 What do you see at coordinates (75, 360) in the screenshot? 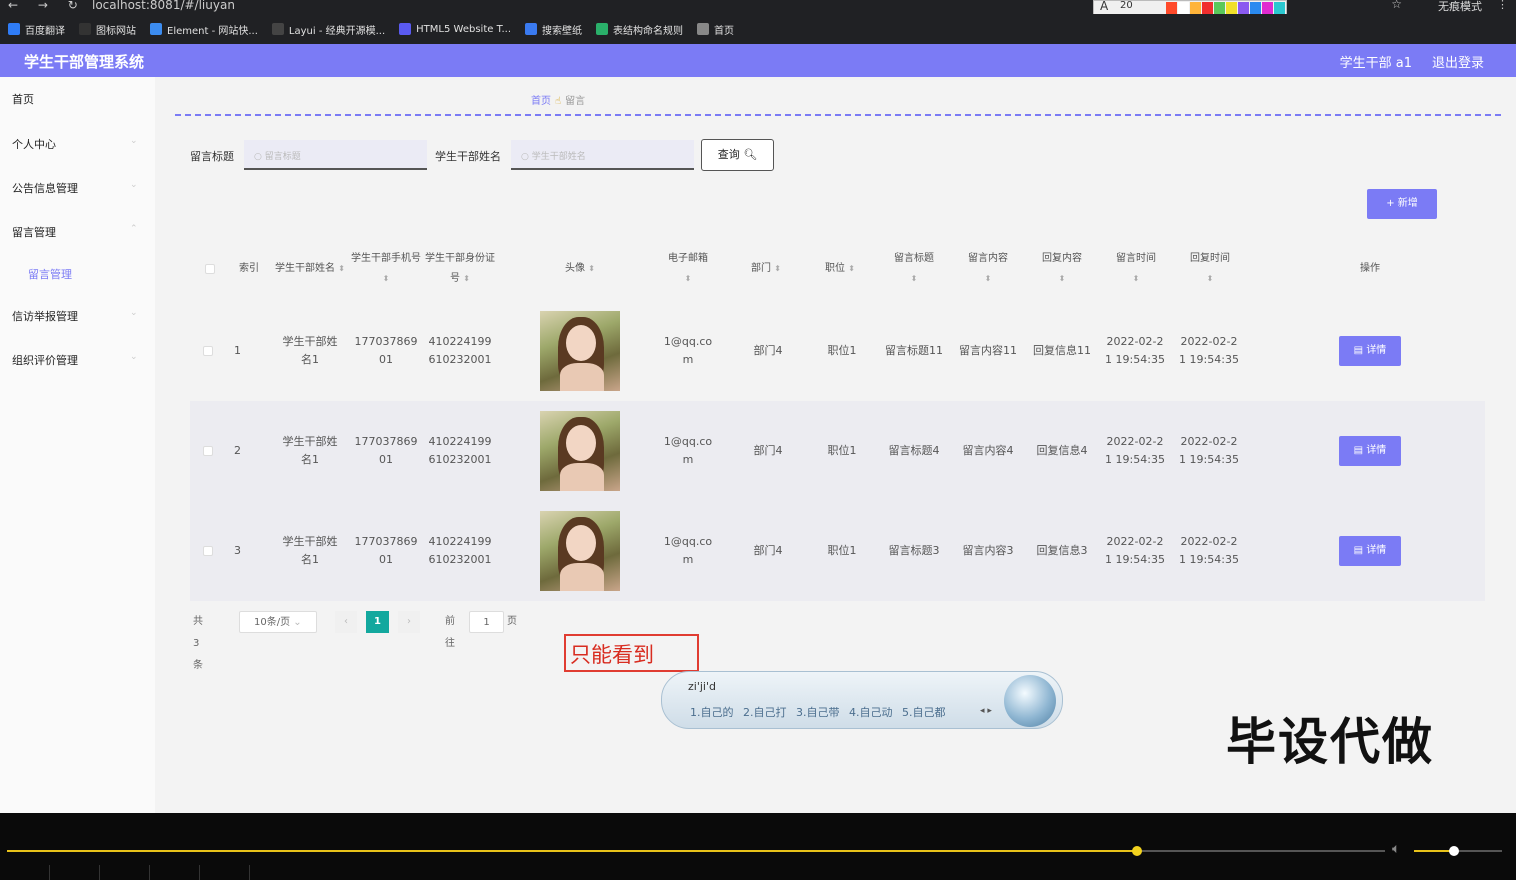
I see `sidebar-item-evaluations: 组织评价管理 ⌄` at bounding box center [75, 360].